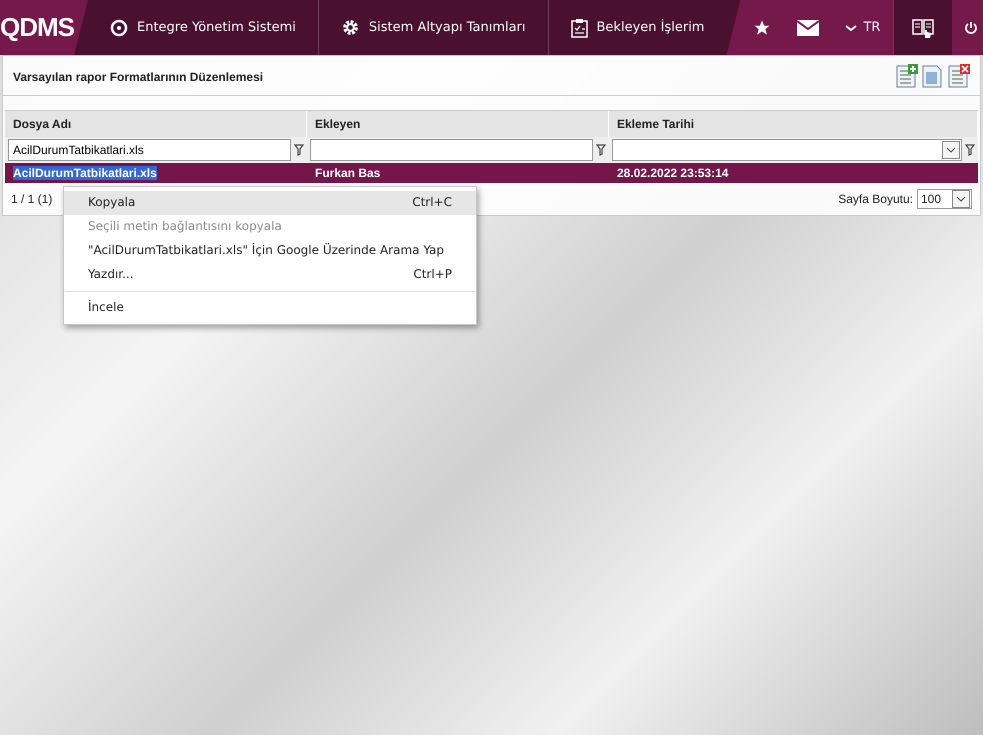 The image size is (983, 735). Describe the element at coordinates (270, 275) in the screenshot. I see `menu-item: Yazdır... Ctrl+P` at that location.